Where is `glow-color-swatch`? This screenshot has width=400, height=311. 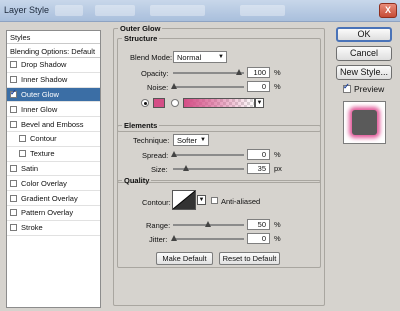 glow-color-swatch is located at coordinates (159, 103).